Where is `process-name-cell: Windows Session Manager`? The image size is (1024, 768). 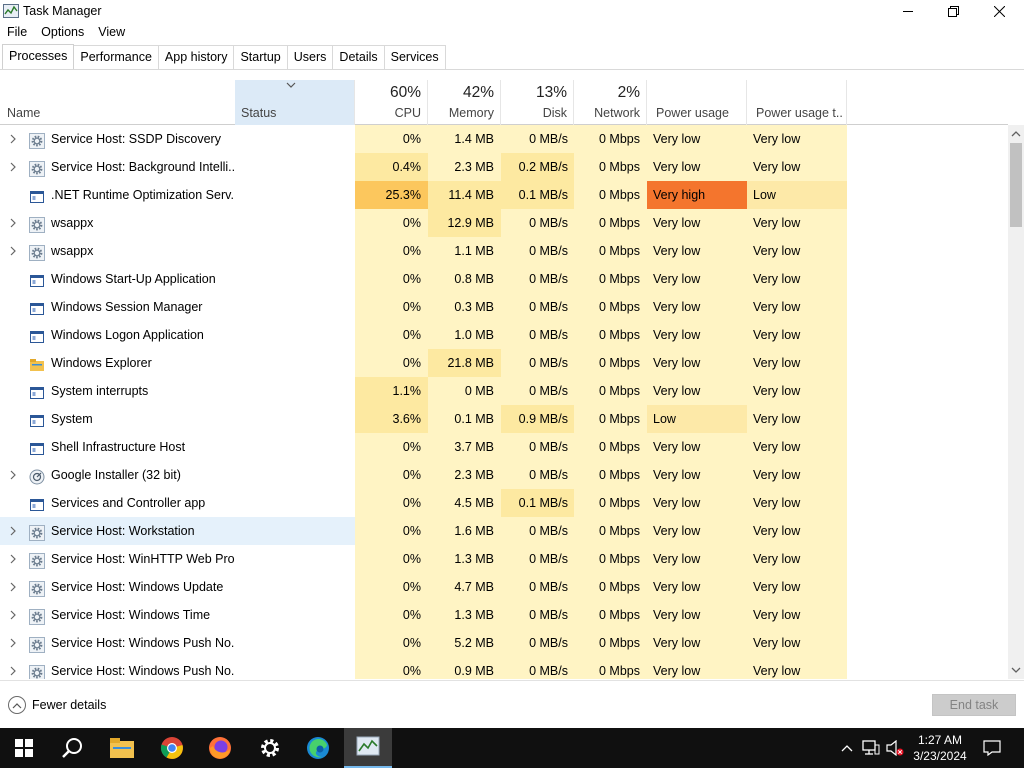 process-name-cell: Windows Session Manager is located at coordinates (117, 307).